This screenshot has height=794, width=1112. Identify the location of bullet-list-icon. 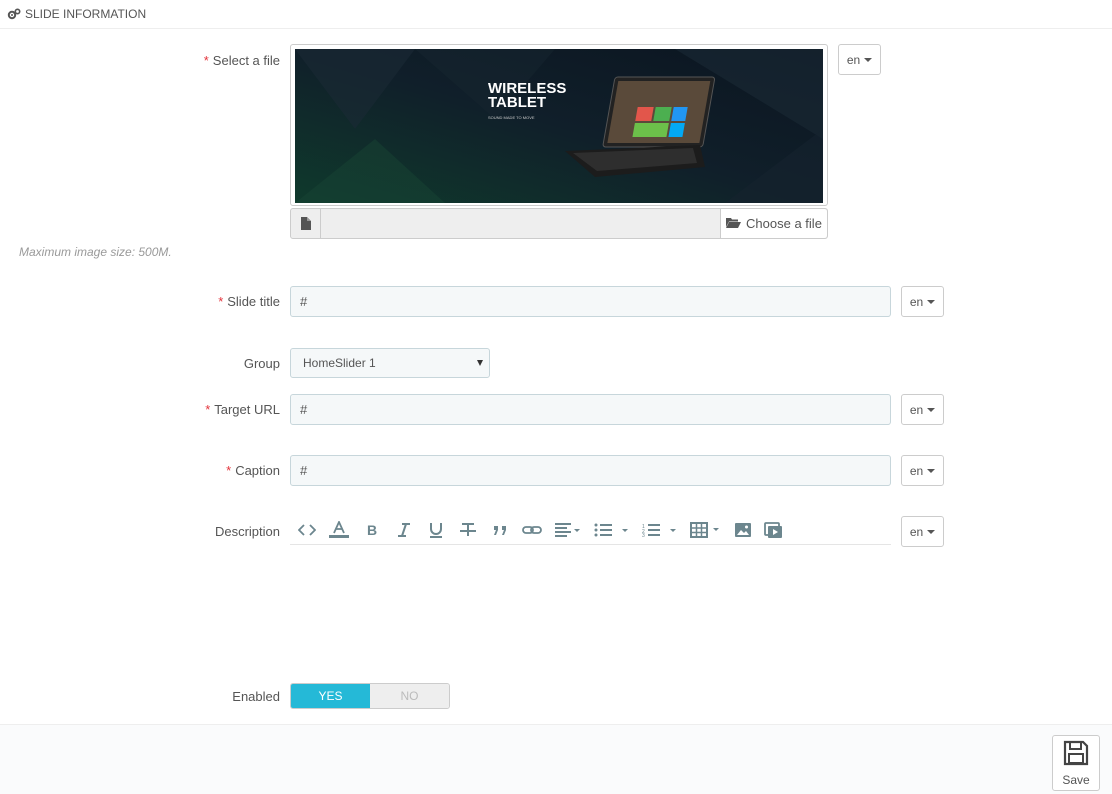
(612, 530).